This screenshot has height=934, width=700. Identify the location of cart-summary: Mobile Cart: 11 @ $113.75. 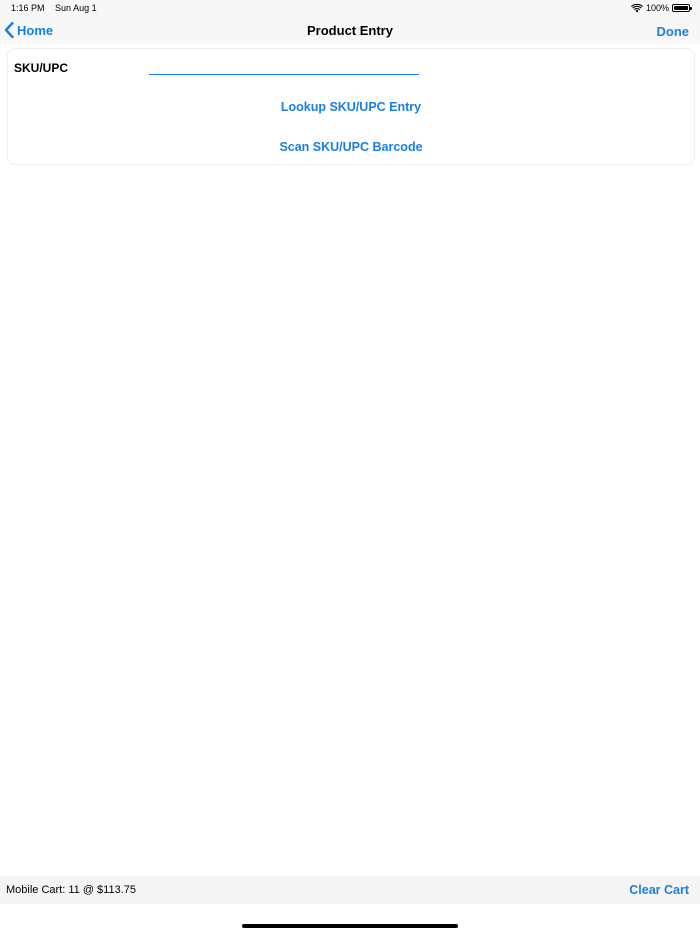
(71, 890).